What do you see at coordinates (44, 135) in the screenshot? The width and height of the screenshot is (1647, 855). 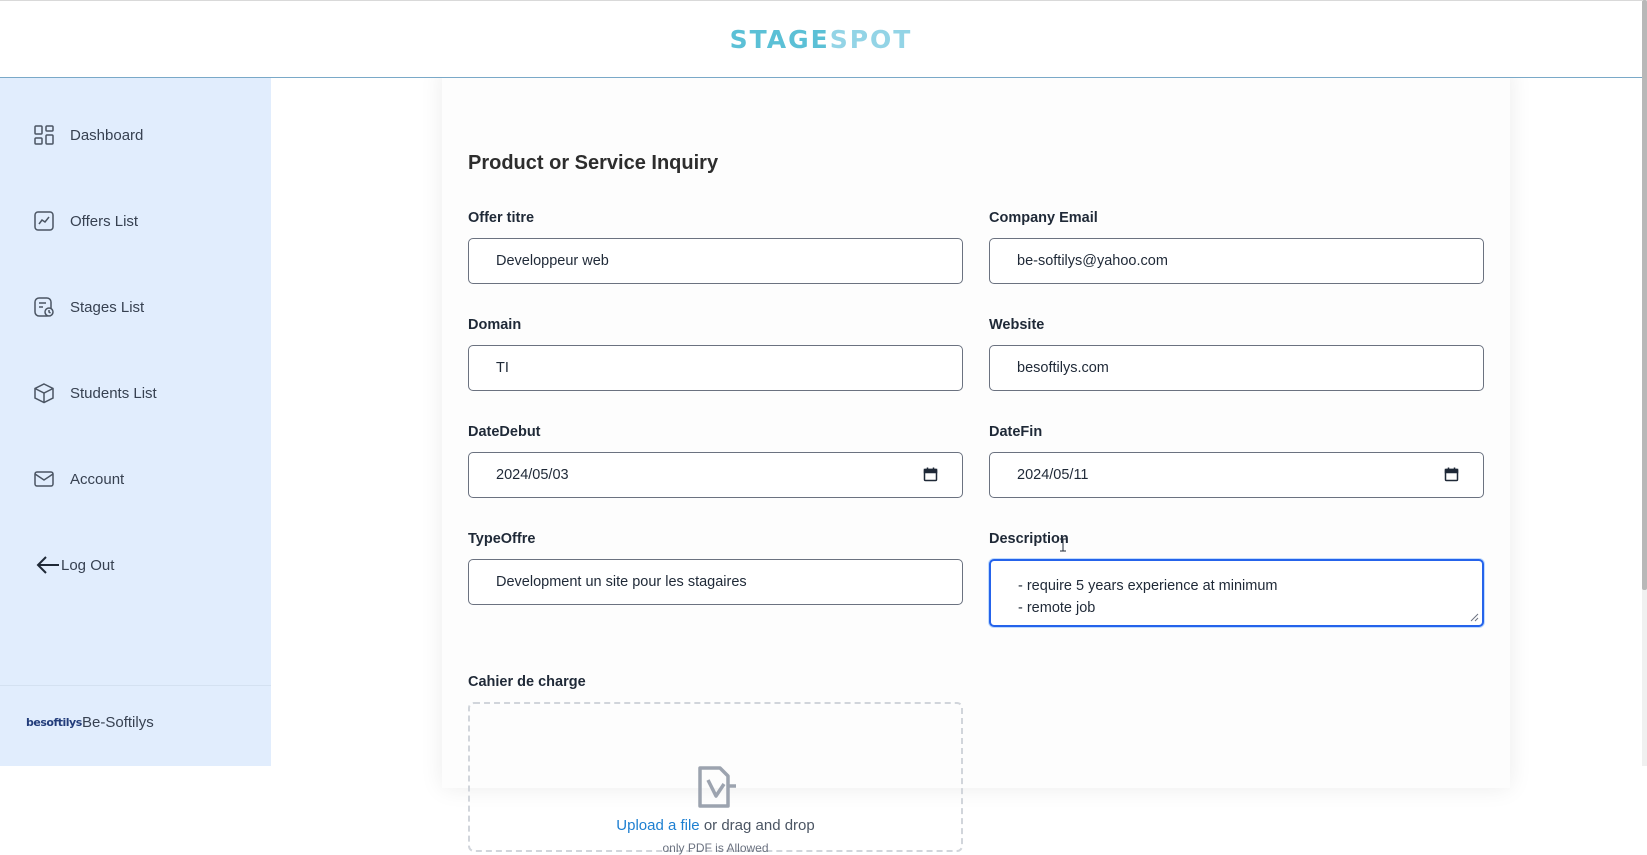 I see `dashboard-icon` at bounding box center [44, 135].